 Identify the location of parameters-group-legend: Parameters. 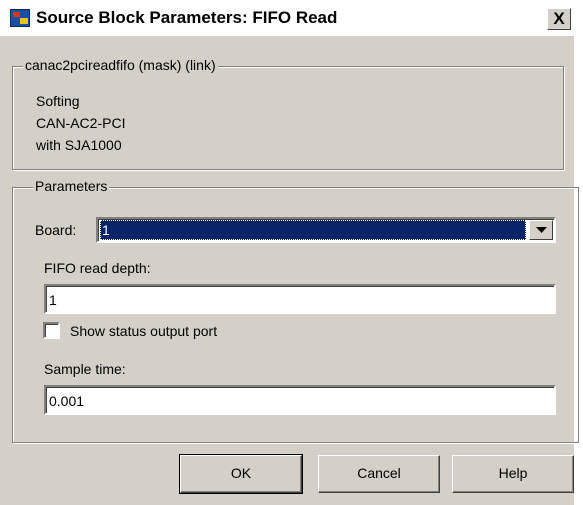
(71, 186).